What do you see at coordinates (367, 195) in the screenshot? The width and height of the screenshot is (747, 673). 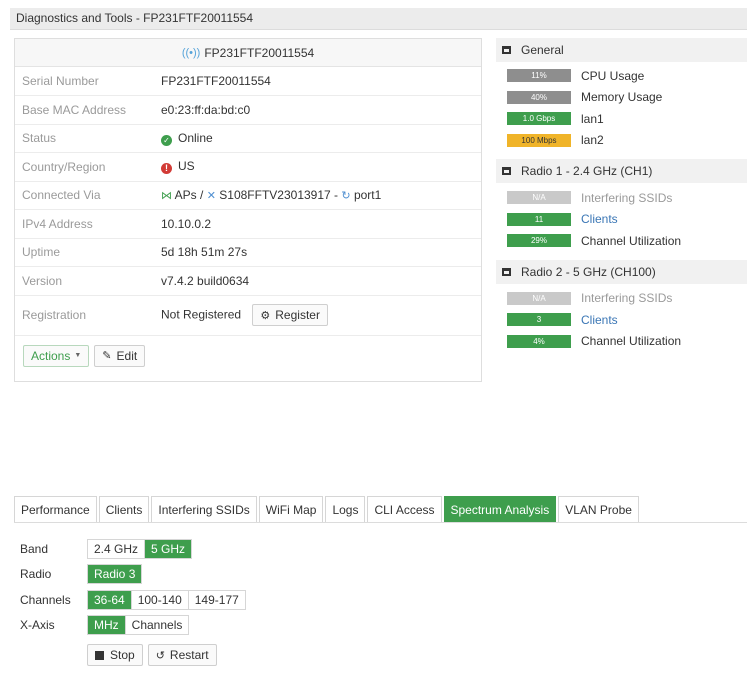 I see `link-port: port1` at bounding box center [367, 195].